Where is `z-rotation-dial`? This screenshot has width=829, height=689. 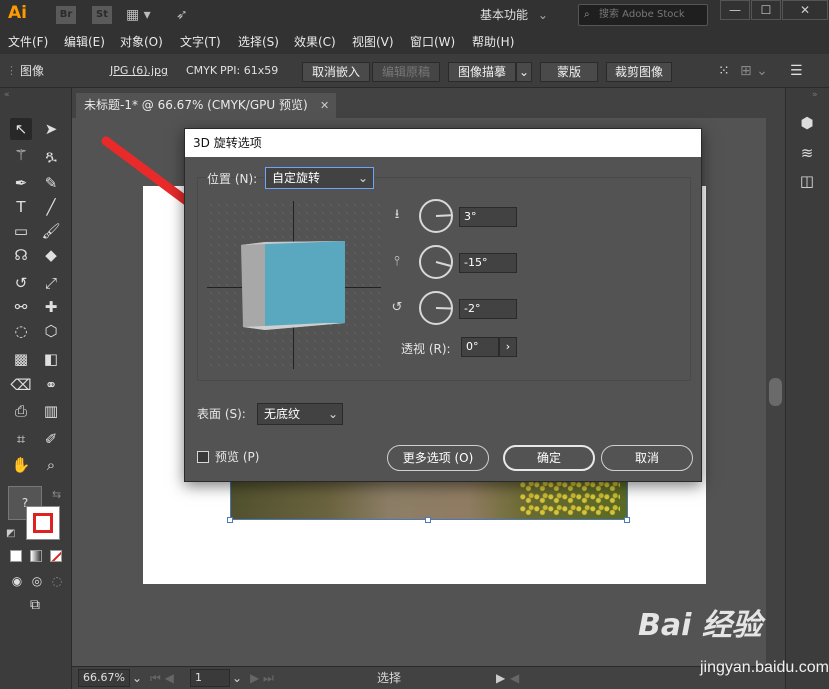 z-rotation-dial is located at coordinates (436, 308).